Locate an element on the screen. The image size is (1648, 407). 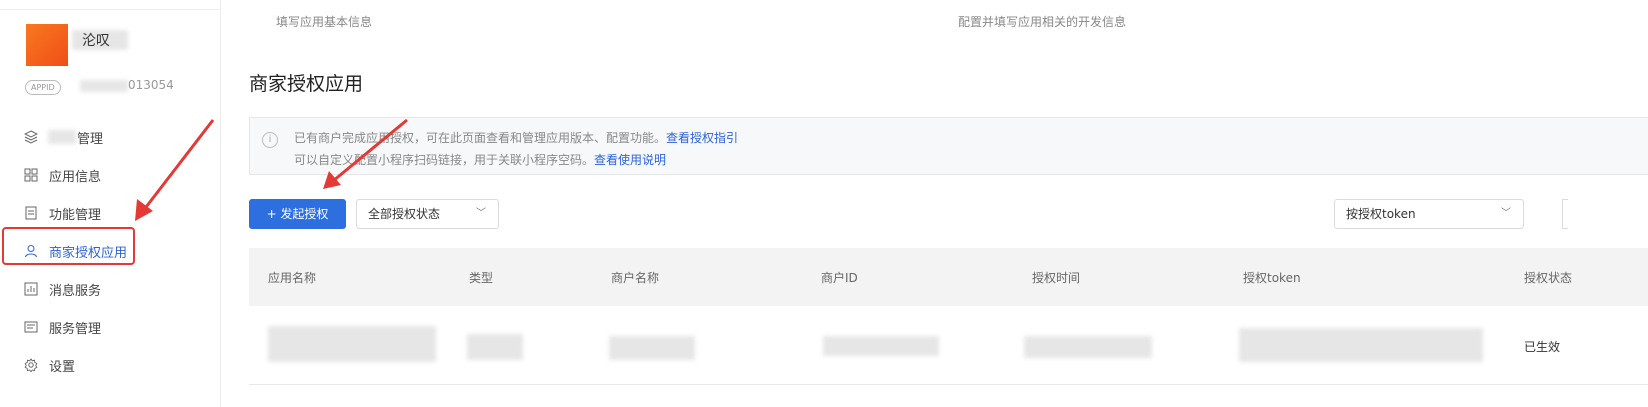
auth-status-select: 全部授权状态 ﹀ is located at coordinates (427, 214).